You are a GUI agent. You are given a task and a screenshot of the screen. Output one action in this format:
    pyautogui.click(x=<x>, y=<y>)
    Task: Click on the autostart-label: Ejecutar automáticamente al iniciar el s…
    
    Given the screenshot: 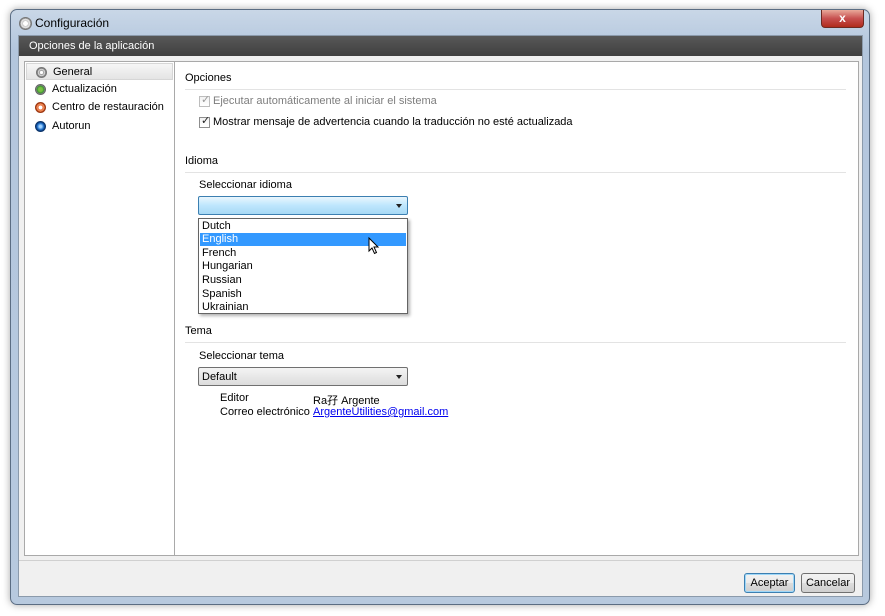 What is the action you would take?
    pyautogui.click(x=325, y=101)
    